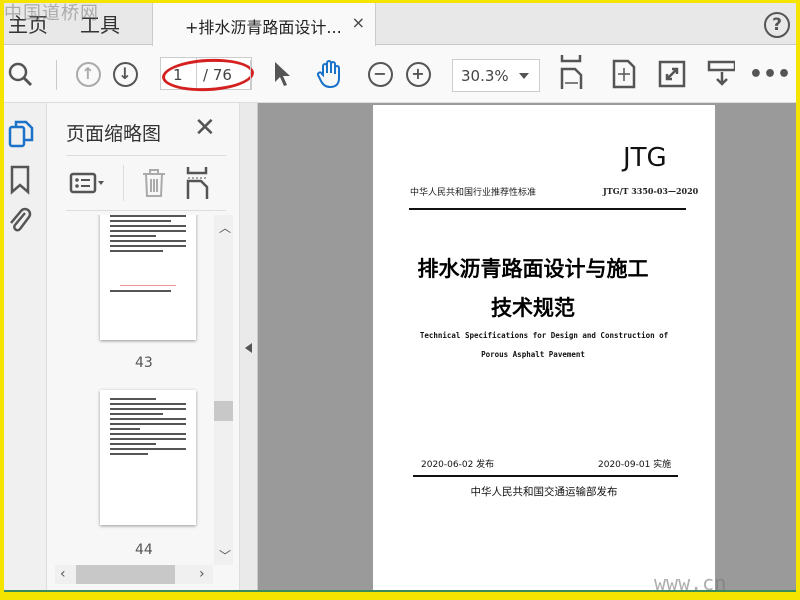 This screenshot has width=800, height=600. Describe the element at coordinates (63, 574) in the screenshot. I see `scroll-left-icon: ‹` at that location.